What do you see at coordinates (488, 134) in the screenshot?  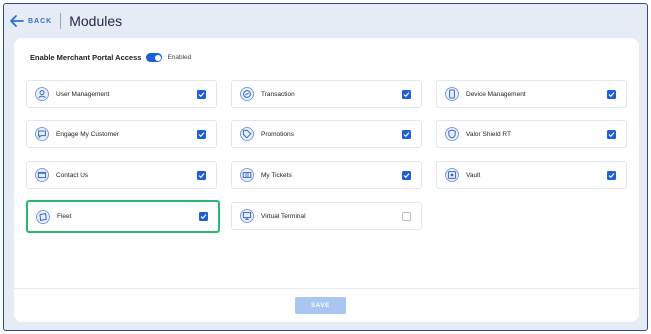 I see `module-label: Valor Shield RT` at bounding box center [488, 134].